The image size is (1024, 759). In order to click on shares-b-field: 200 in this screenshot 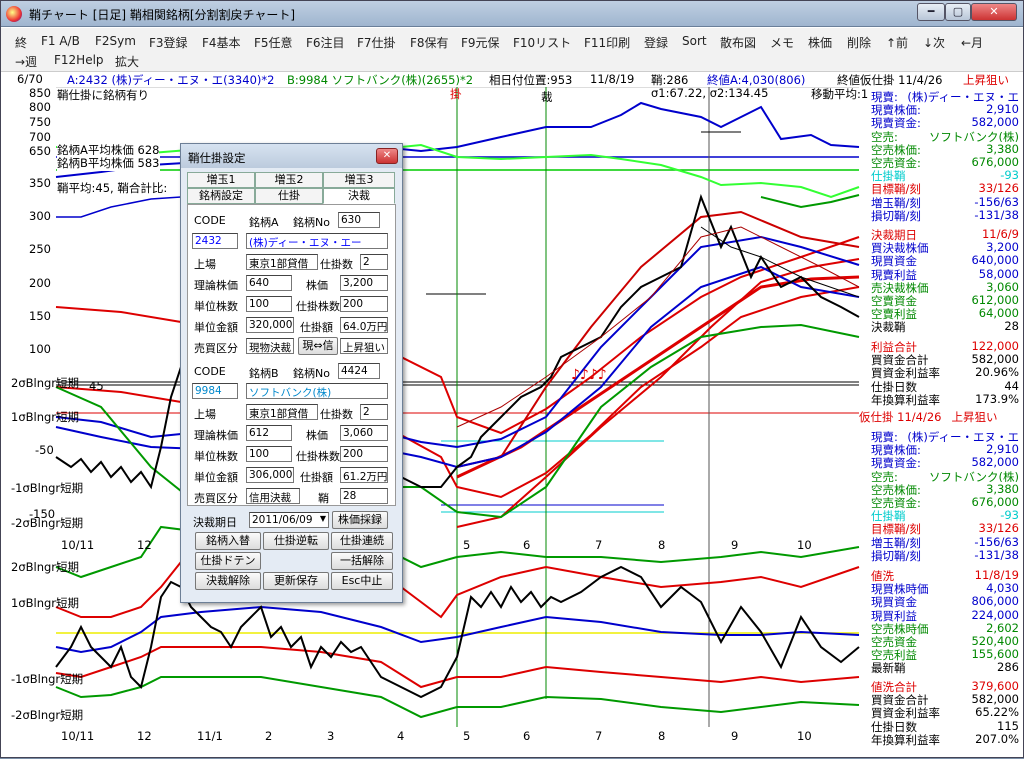, I will do `click(364, 454)`.